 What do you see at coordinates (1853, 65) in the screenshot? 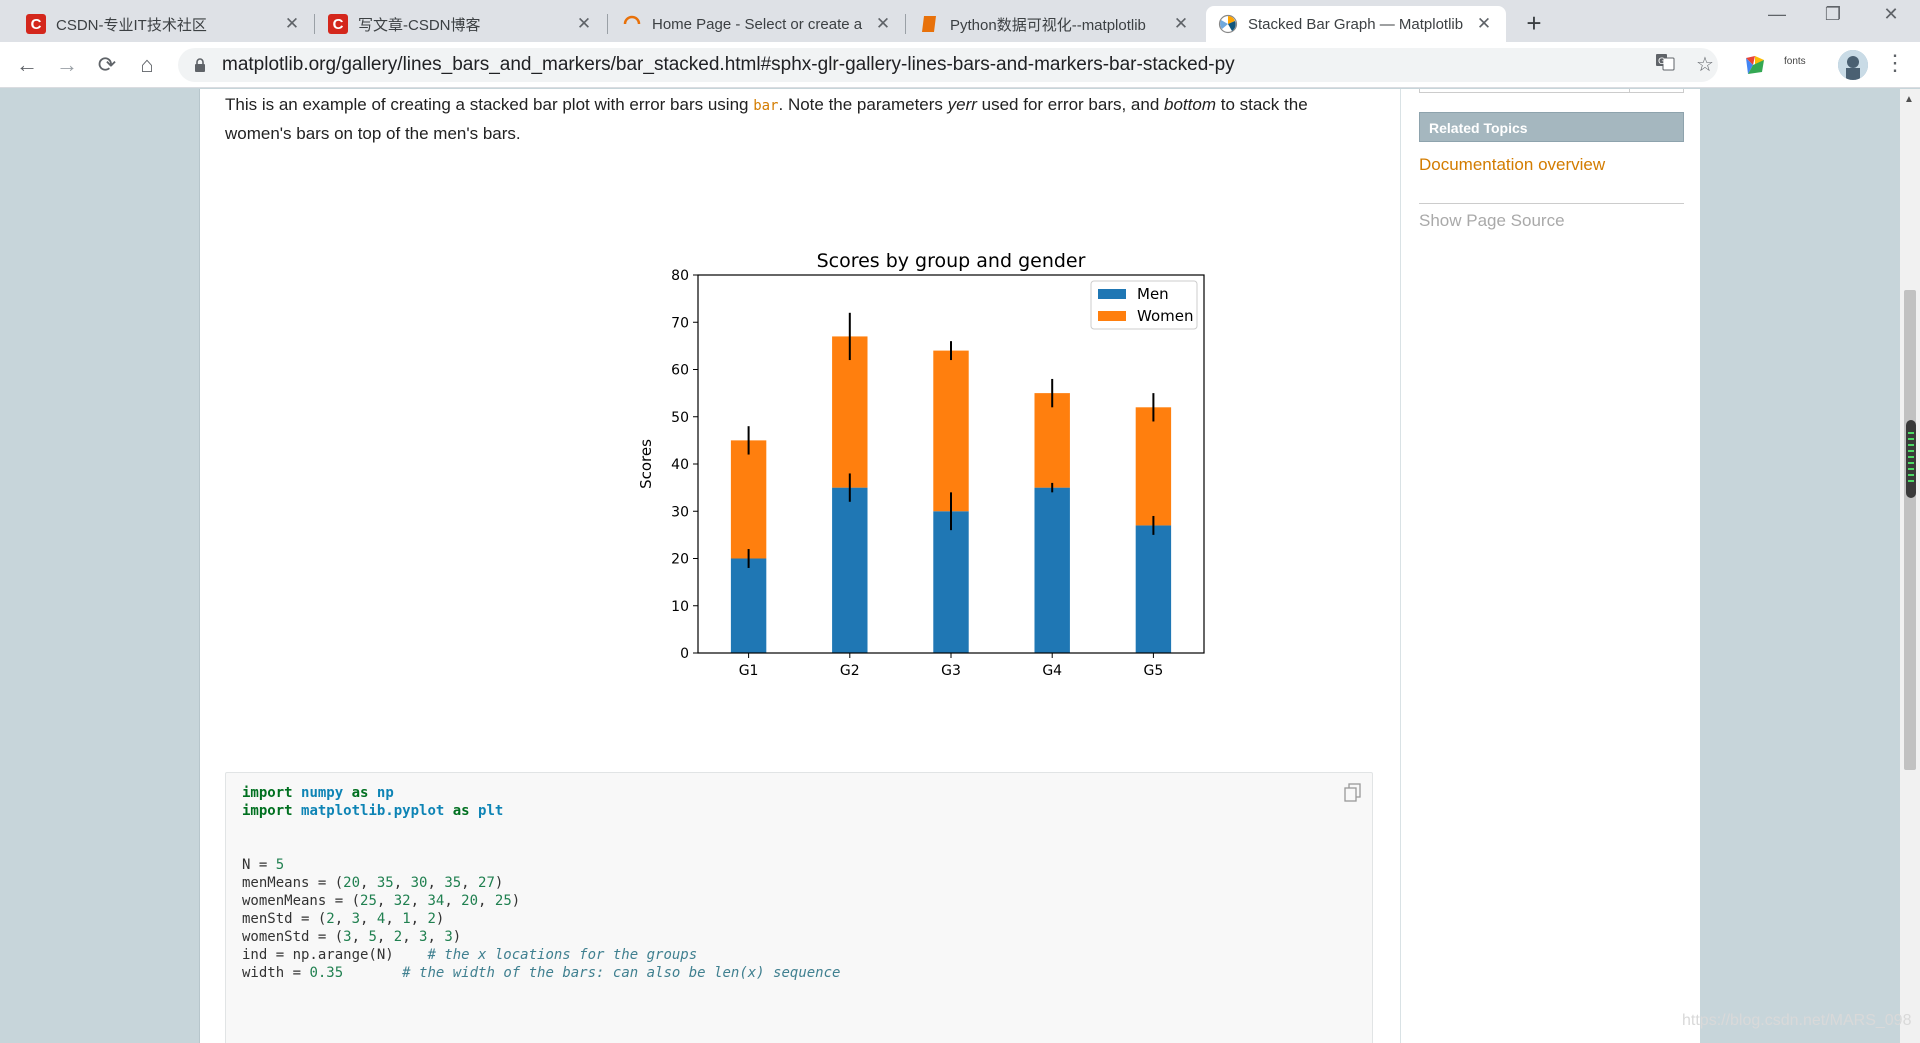
I see `avatar` at bounding box center [1853, 65].